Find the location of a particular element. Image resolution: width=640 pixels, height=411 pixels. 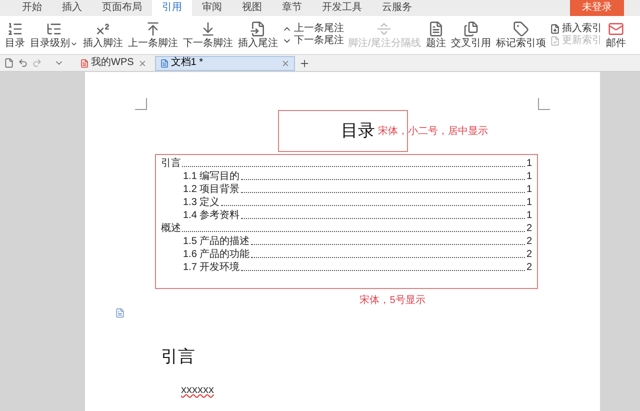

toc-entry: 1.1 编写目的 1 is located at coordinates (346, 176).